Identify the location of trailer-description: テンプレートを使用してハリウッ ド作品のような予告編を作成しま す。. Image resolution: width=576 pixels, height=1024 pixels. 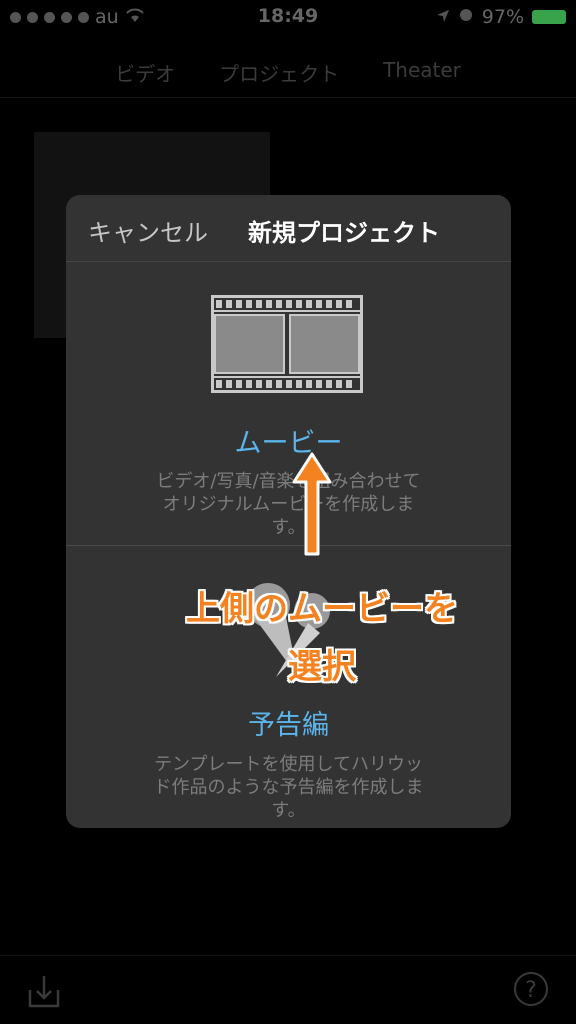
(288, 787).